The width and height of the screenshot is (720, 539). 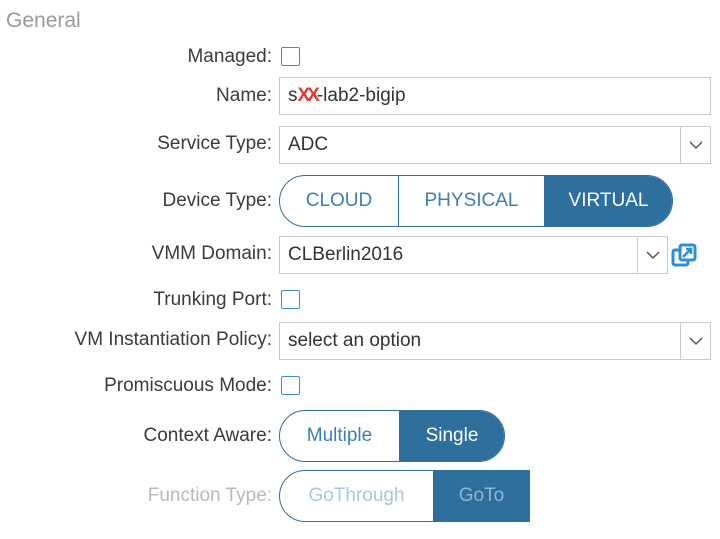 I want to click on trunking-port-checkbox, so click(x=290, y=299).